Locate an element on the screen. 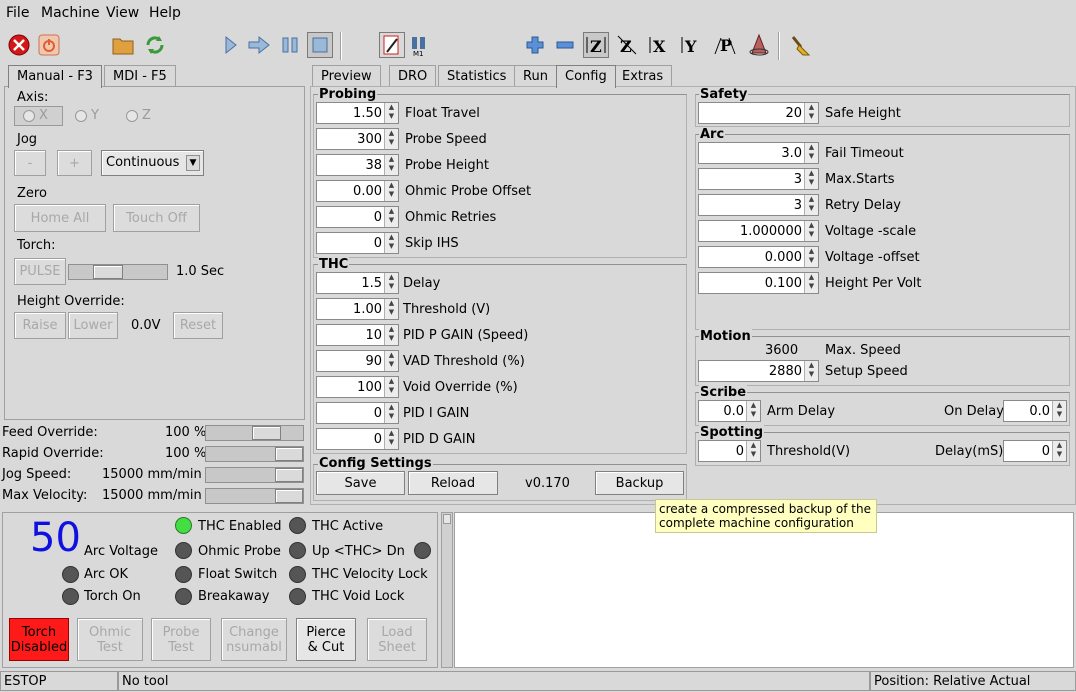 Image resolution: width=1076 pixels, height=692 pixels. arc-field-input: 3 ▲ ▼ is located at coordinates (758, 205).